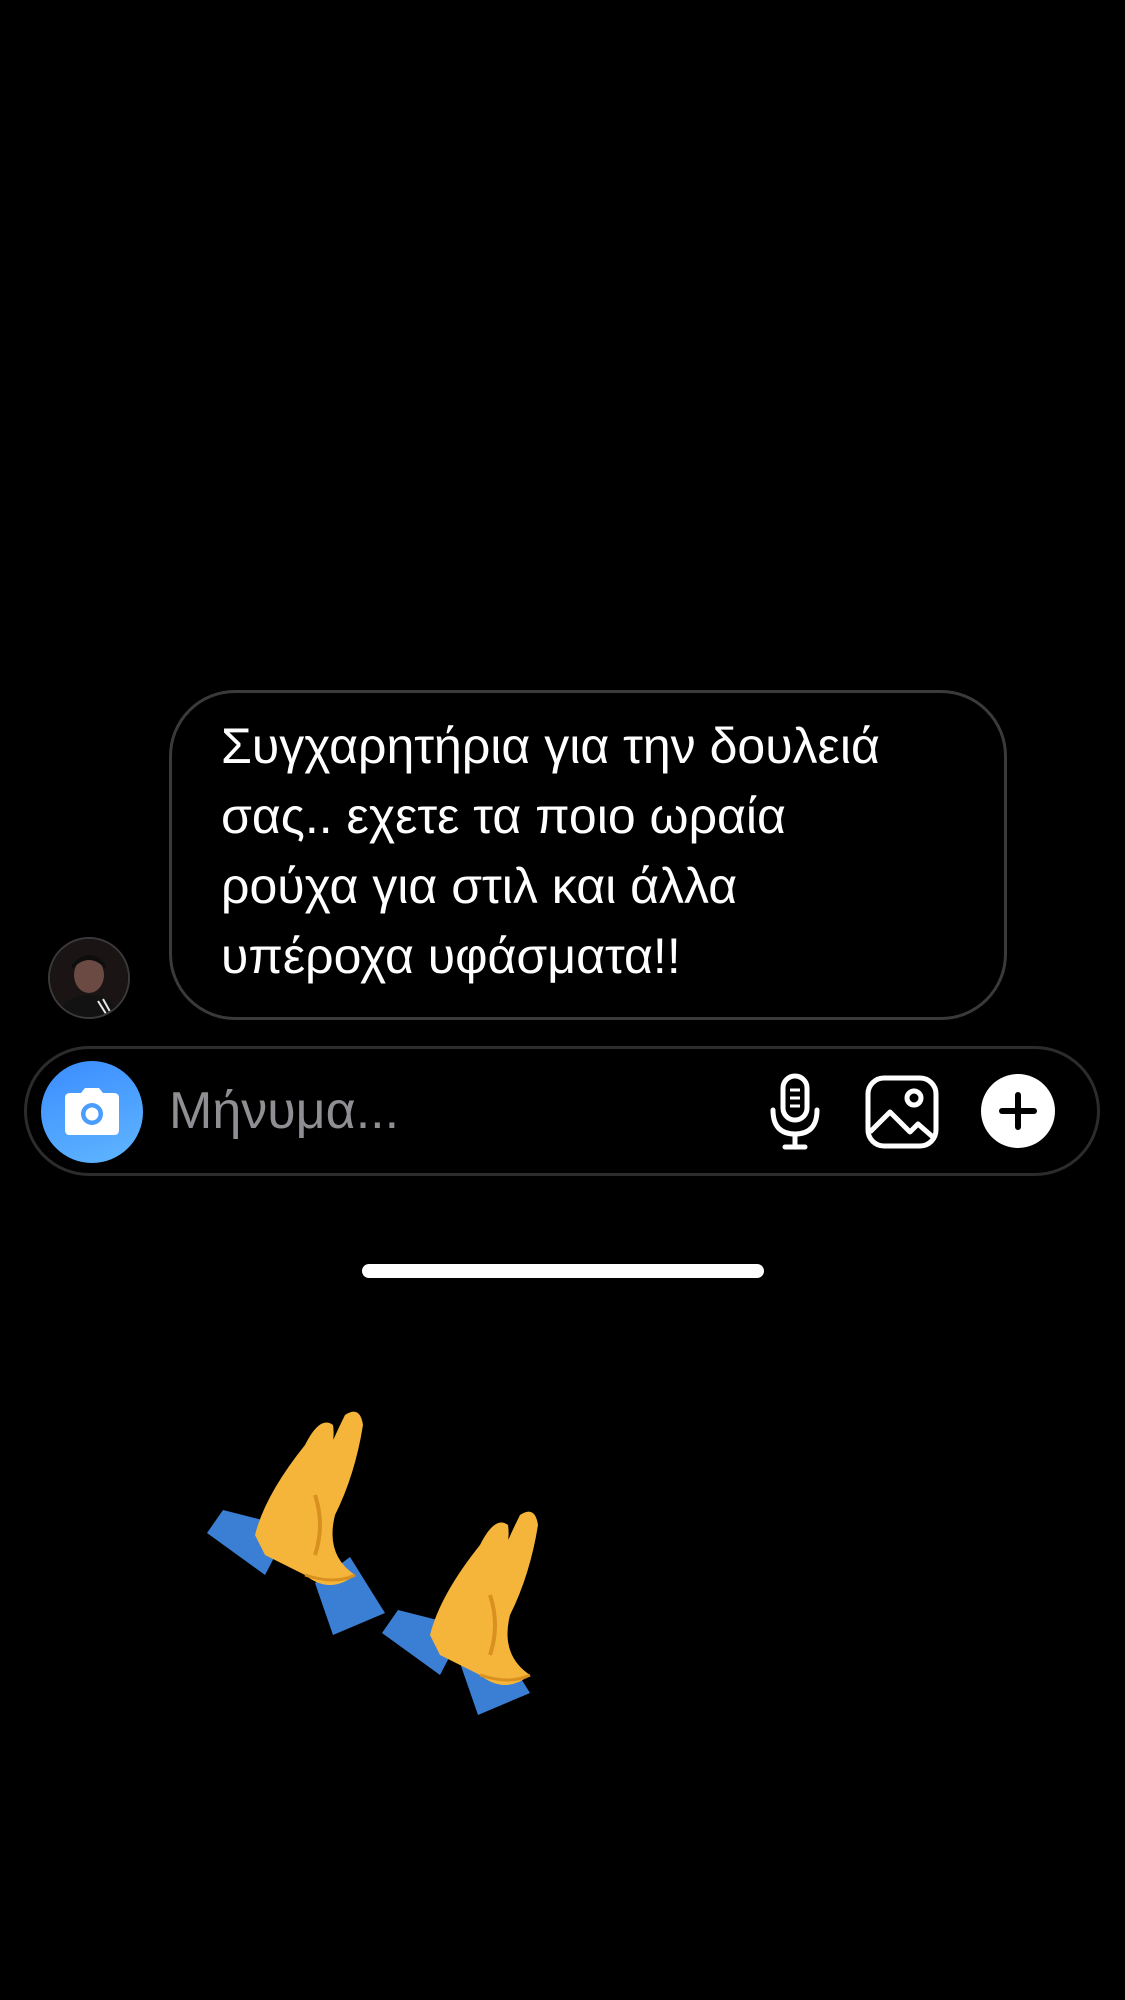  I want to click on gallery-button, so click(902, 1112).